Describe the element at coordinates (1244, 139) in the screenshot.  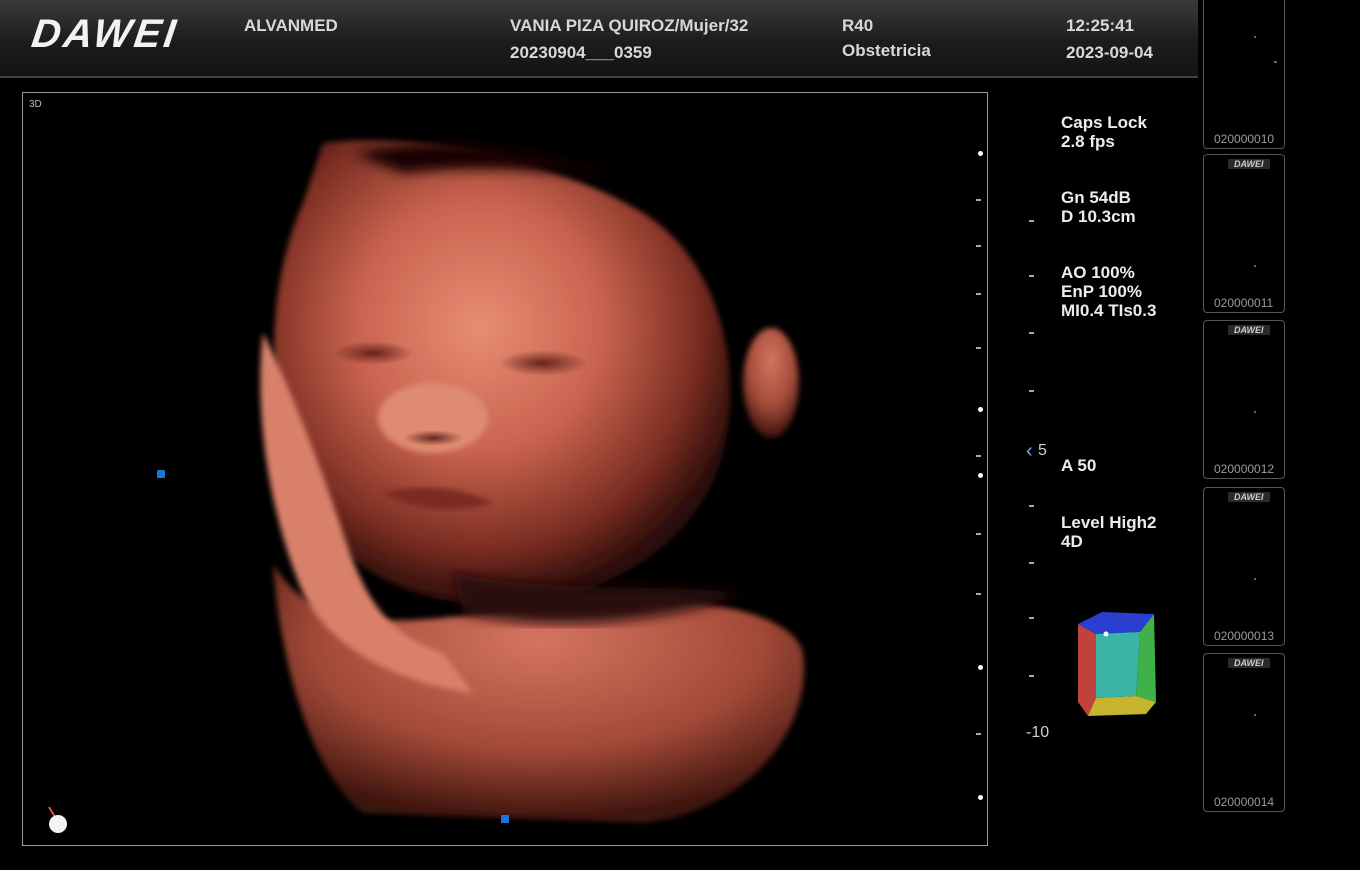
I see `thumbnail-id: 020000010` at that location.